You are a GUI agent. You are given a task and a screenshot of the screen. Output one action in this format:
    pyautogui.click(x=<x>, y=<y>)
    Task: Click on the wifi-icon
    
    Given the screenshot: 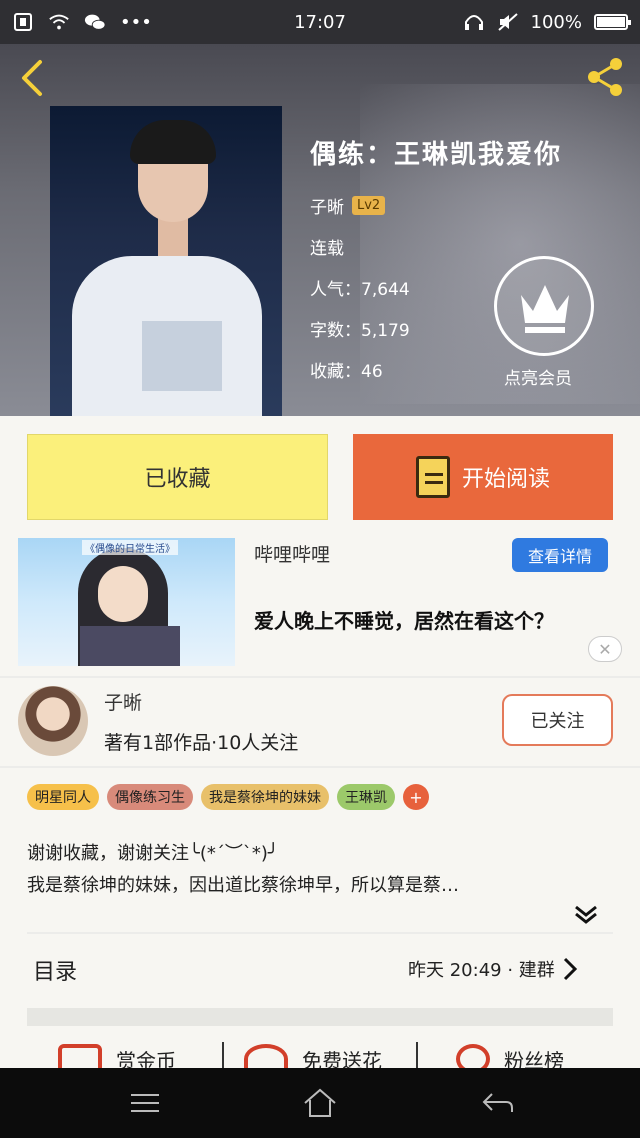 What is the action you would take?
    pyautogui.click(x=59, y=22)
    